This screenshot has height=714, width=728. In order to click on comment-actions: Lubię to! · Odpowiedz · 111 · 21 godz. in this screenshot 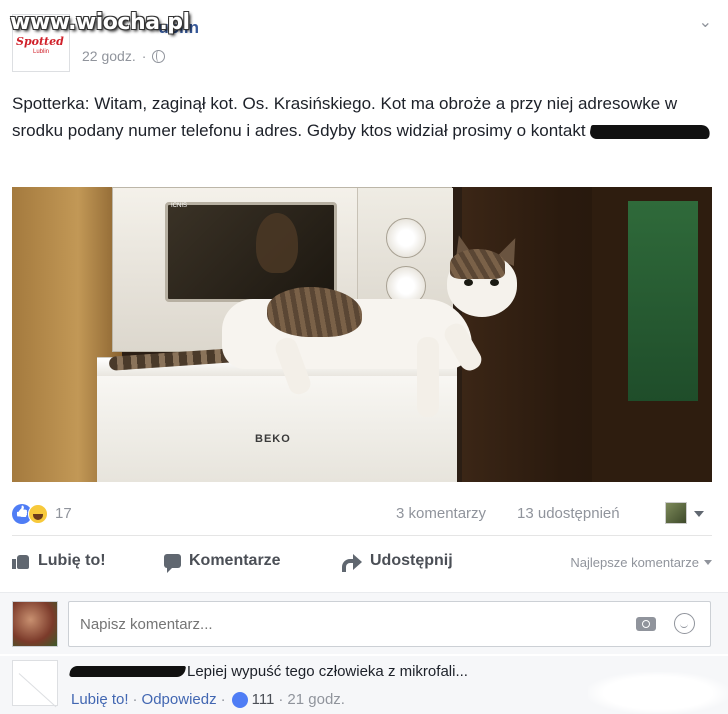, I will do `click(208, 699)`.